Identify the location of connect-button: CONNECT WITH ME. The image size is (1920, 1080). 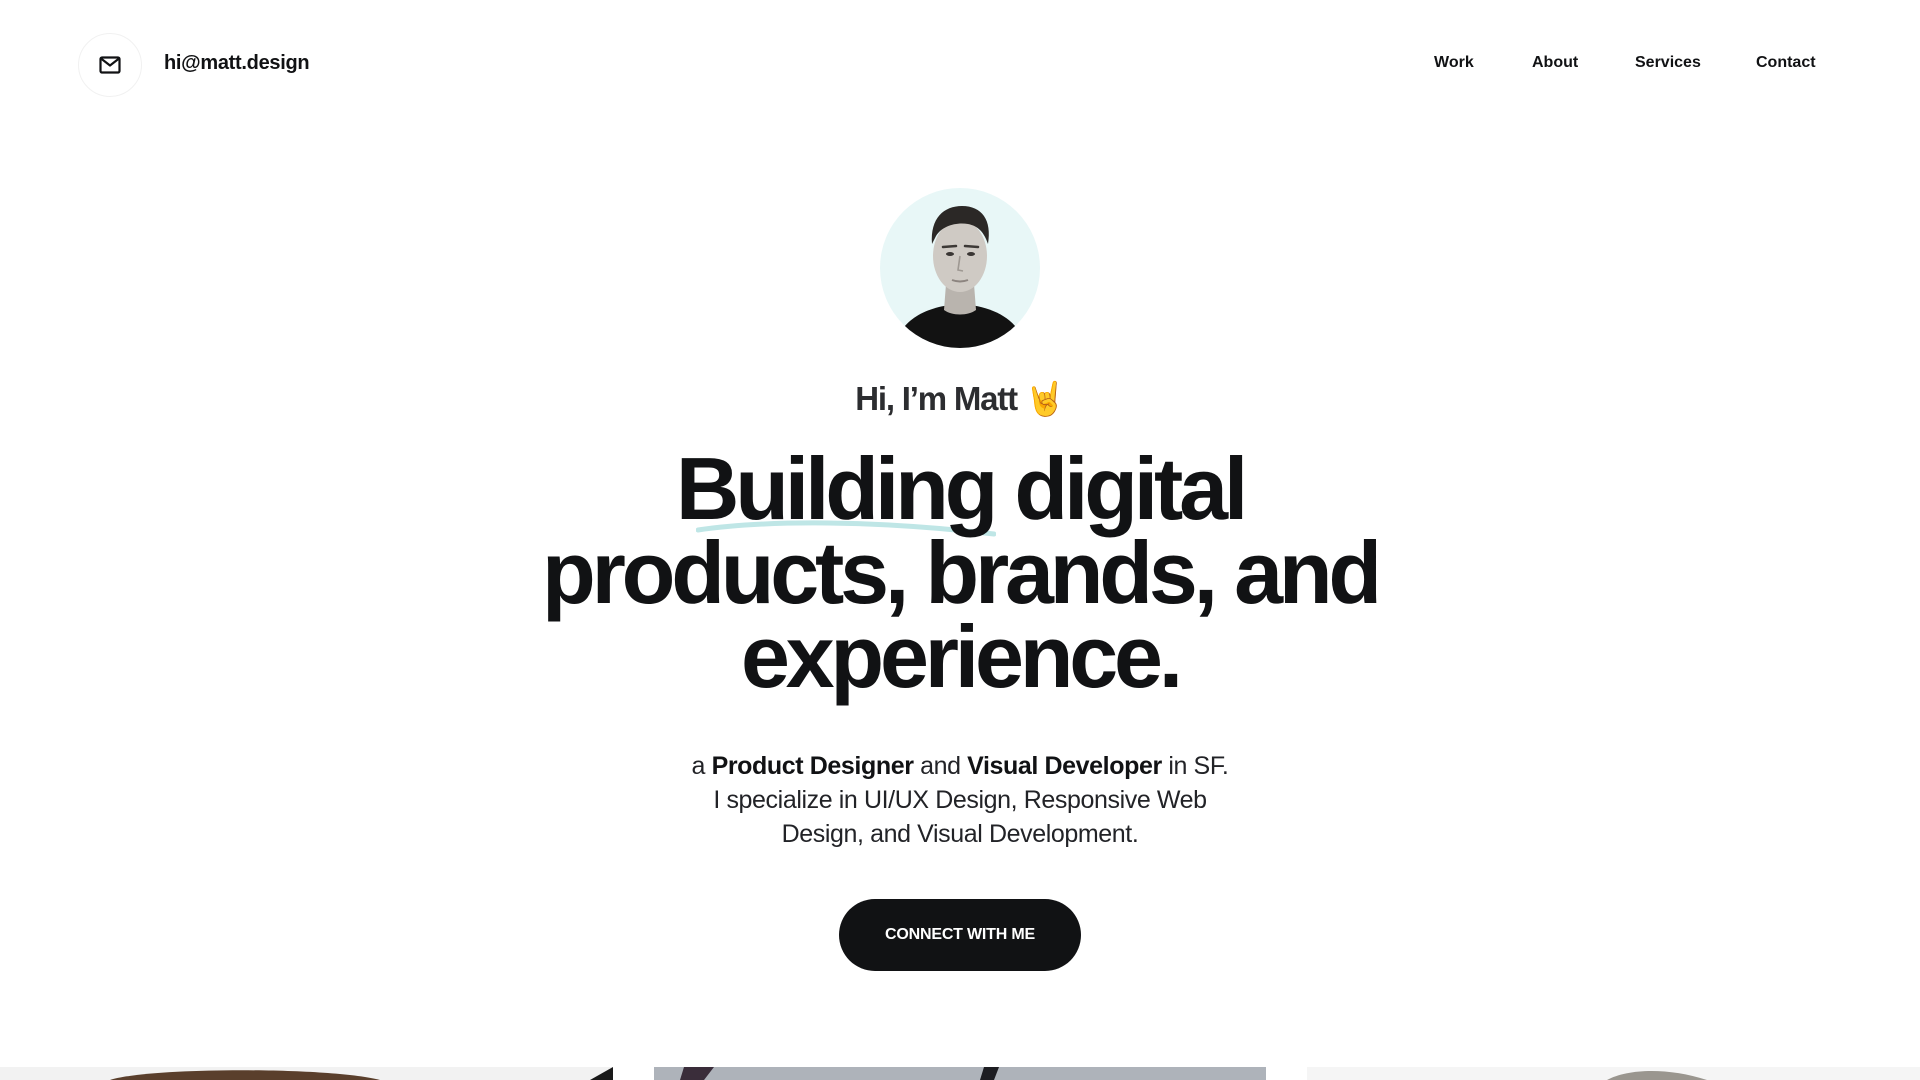
(960, 935).